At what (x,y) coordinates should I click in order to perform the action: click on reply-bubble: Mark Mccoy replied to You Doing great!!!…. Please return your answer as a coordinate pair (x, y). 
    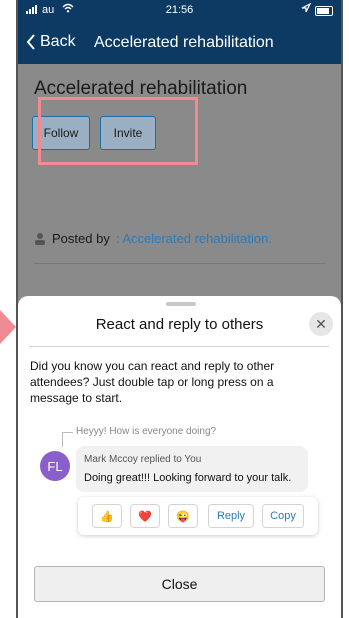
    Looking at the image, I should click on (192, 469).